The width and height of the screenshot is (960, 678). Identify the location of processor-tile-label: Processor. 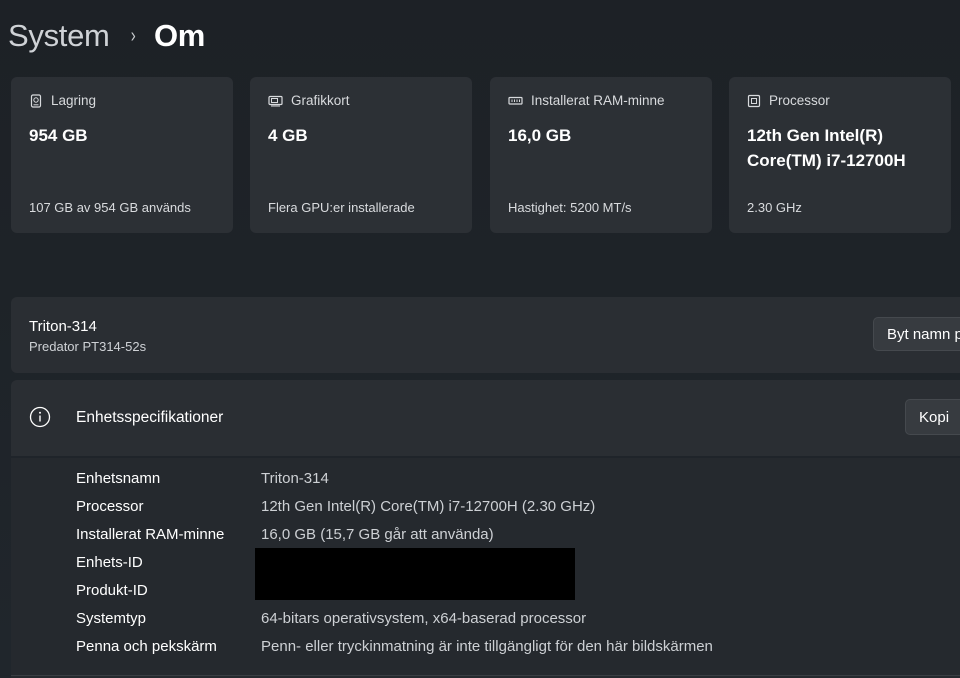
(799, 100).